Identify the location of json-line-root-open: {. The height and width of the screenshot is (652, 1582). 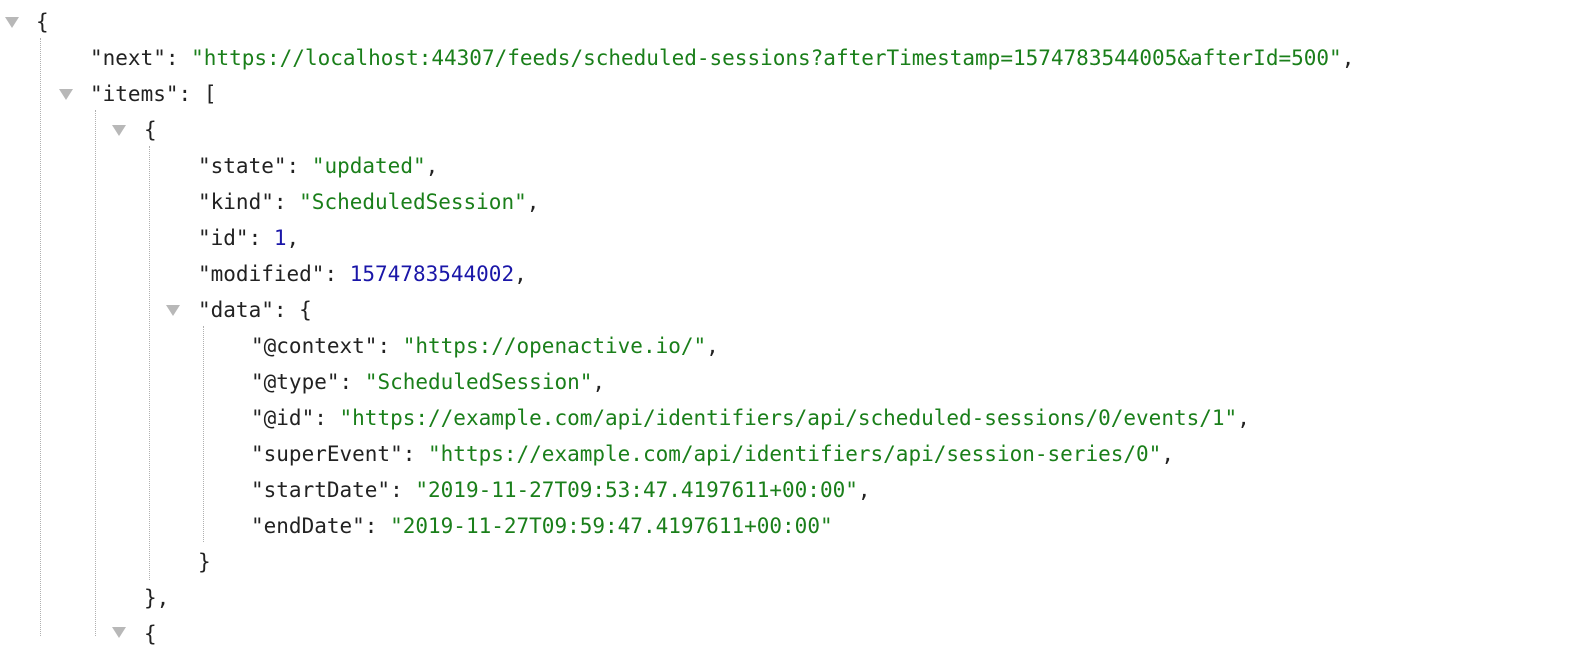
(42, 22).